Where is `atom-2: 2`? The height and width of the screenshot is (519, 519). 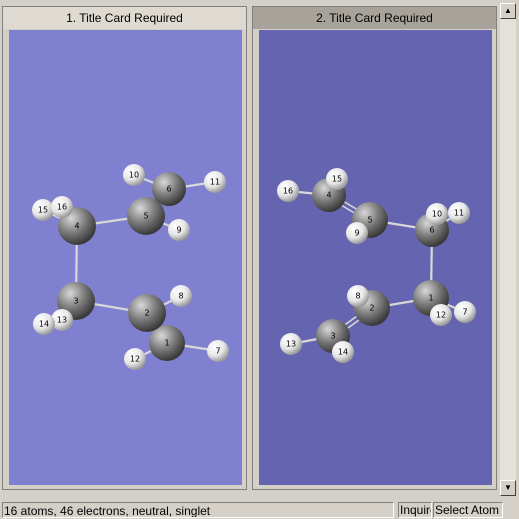
atom-2: 2 is located at coordinates (147, 313).